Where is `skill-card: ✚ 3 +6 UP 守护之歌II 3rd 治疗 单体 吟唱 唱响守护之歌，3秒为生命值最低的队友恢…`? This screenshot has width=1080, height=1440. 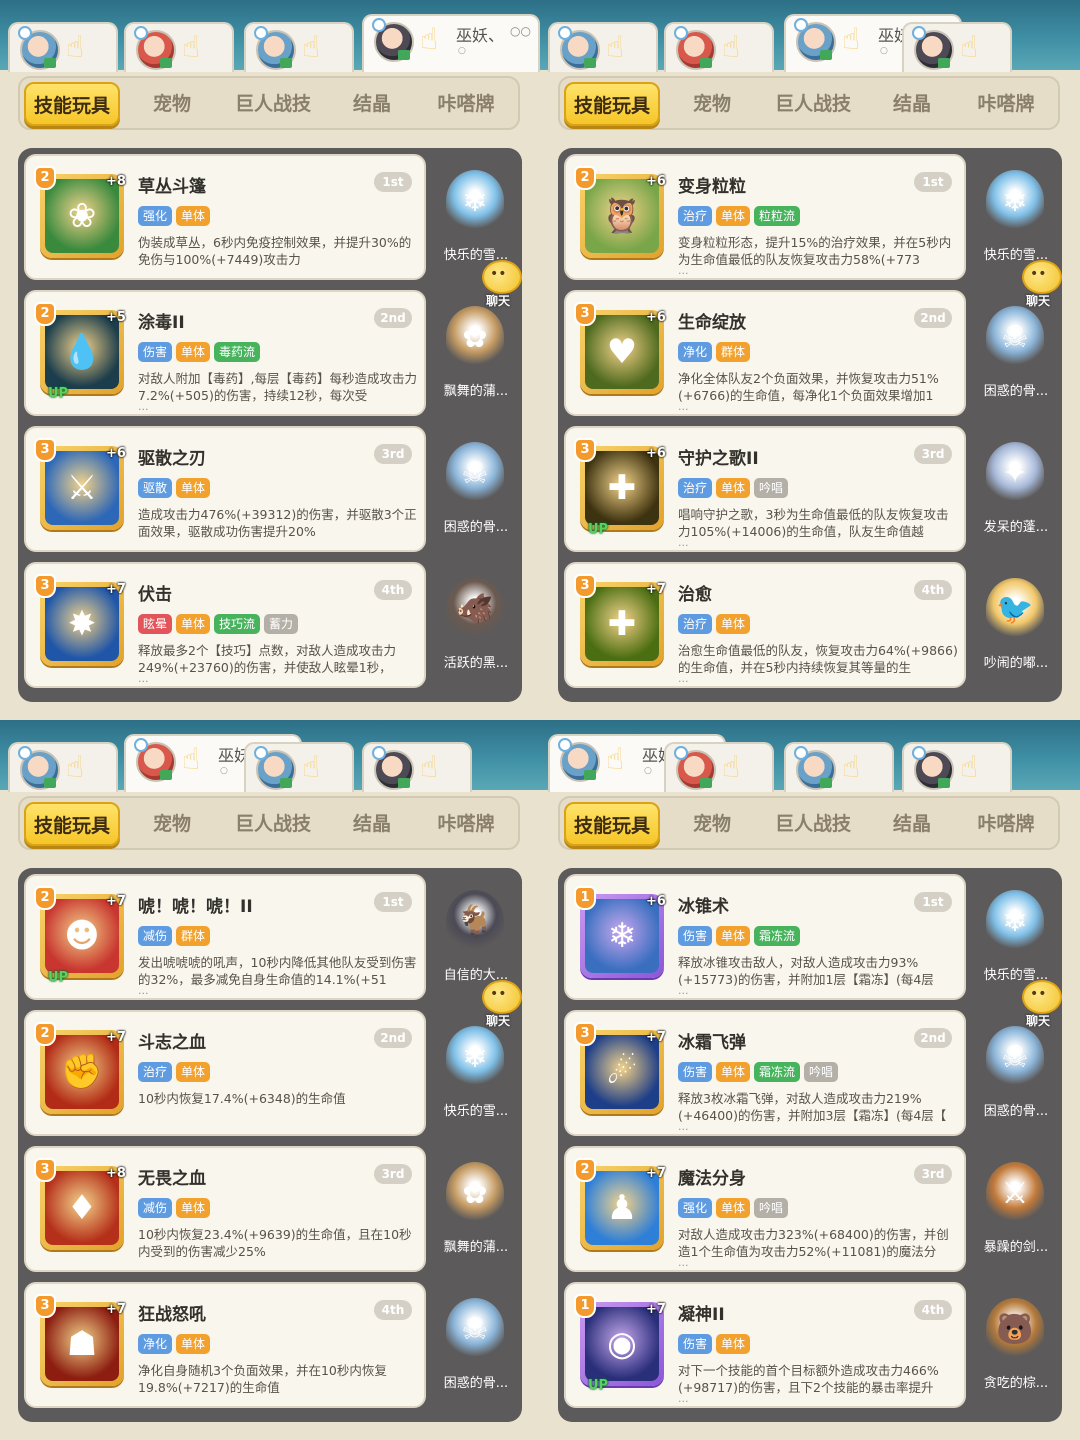
skill-card: ✚ 3 +6 UP 守护之歌II 3rd 治疗 单体 吟唱 唱响守护之歌，3秒为生命值最低的队友恢… is located at coordinates (765, 489).